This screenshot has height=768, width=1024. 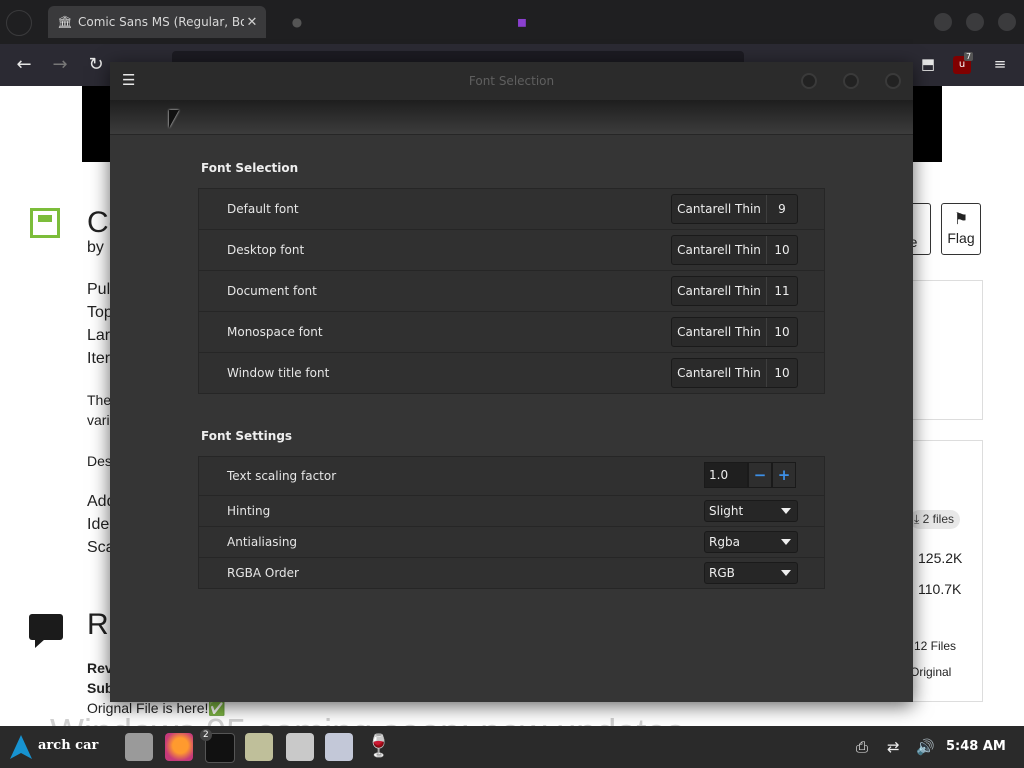 I want to click on forward-icon: →, so click(x=60, y=65).